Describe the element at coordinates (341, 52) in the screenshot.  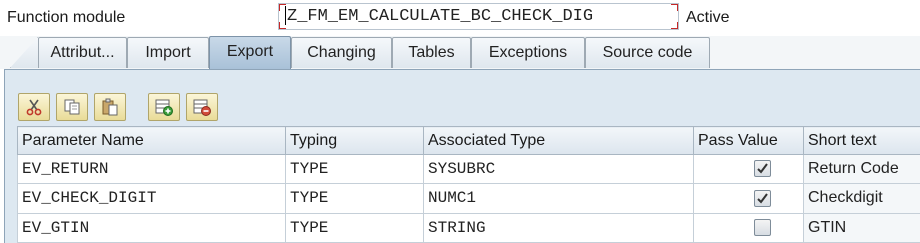
I see `tab-changing: Changing` at that location.